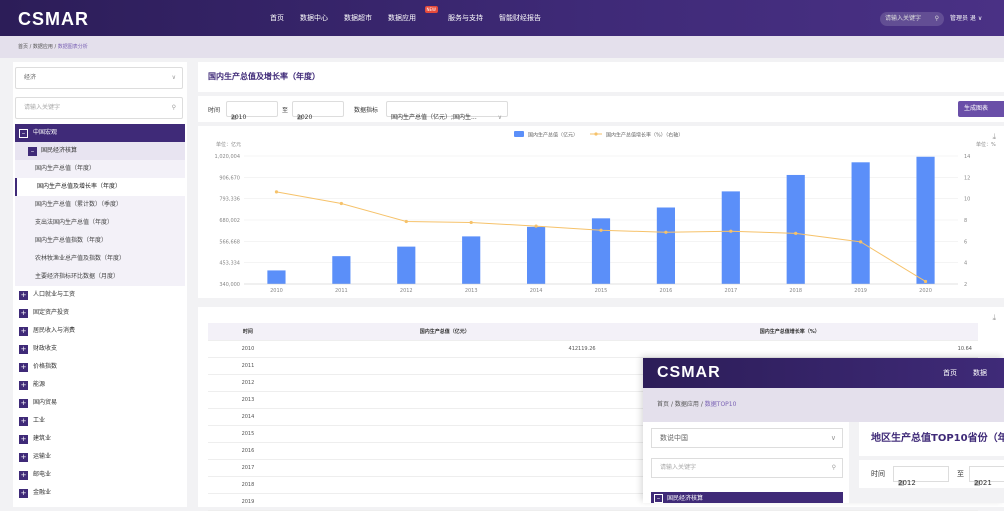  Describe the element at coordinates (444, 332) in the screenshot. I see `col-header-gdp: 国内生产总值（亿元）` at that location.